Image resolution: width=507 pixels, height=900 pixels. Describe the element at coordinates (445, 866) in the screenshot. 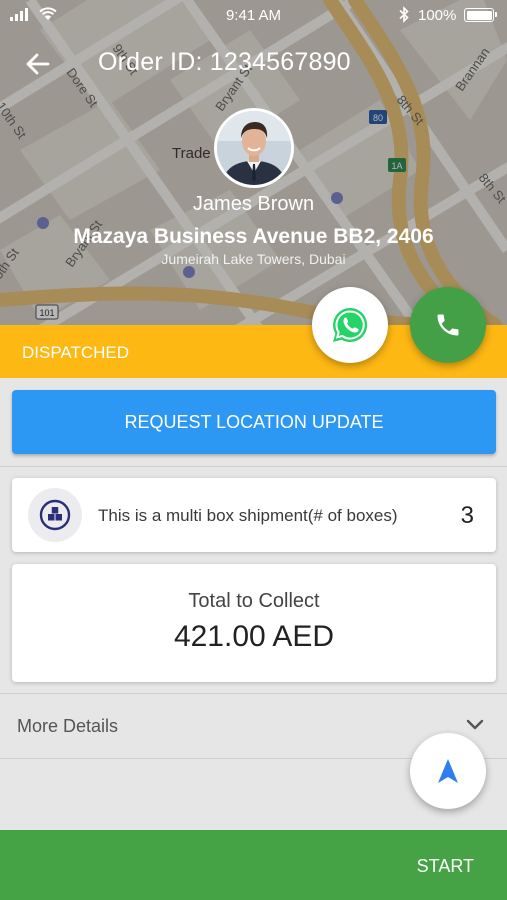

I see `start-button: START` at that location.